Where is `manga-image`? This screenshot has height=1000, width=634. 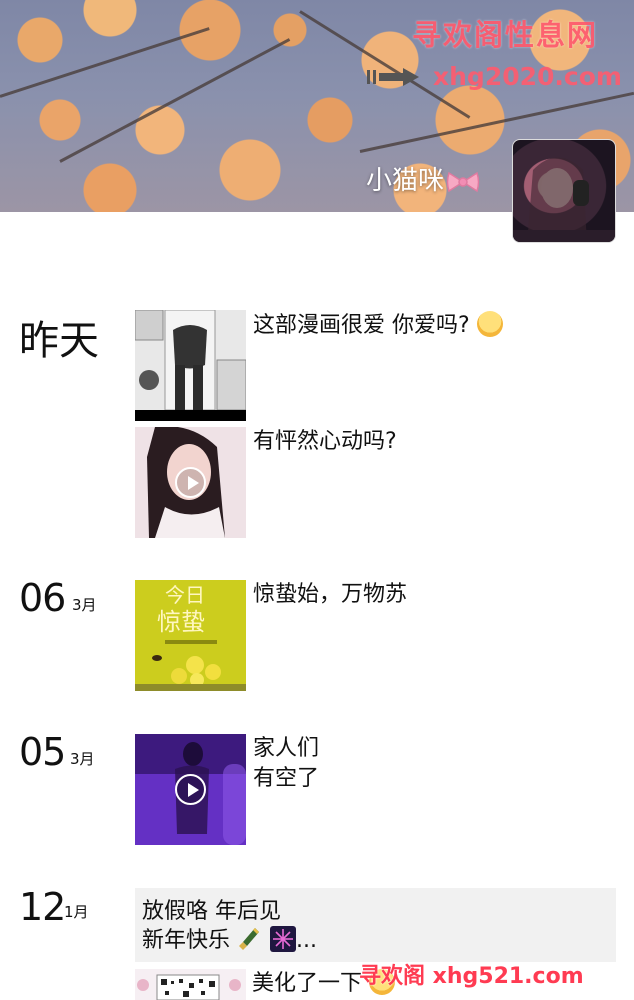 manga-image is located at coordinates (190, 365).